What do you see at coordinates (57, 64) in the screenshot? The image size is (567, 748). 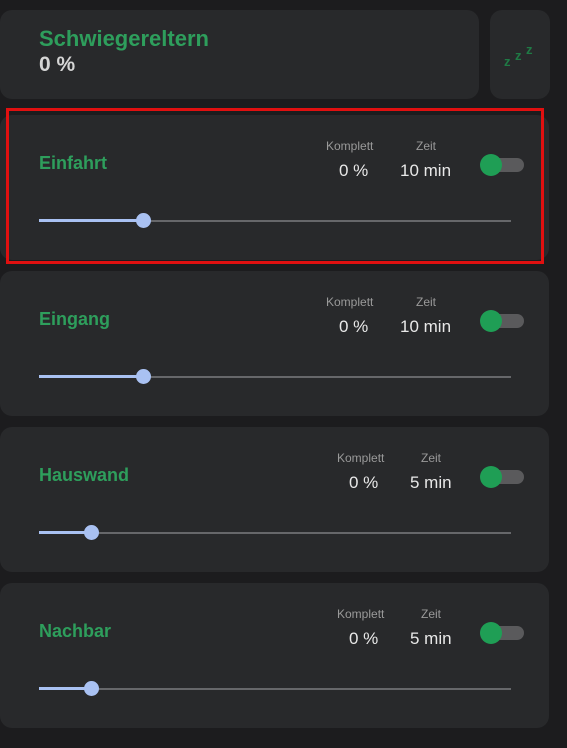 I see `group-progress-value: 0 %` at bounding box center [57, 64].